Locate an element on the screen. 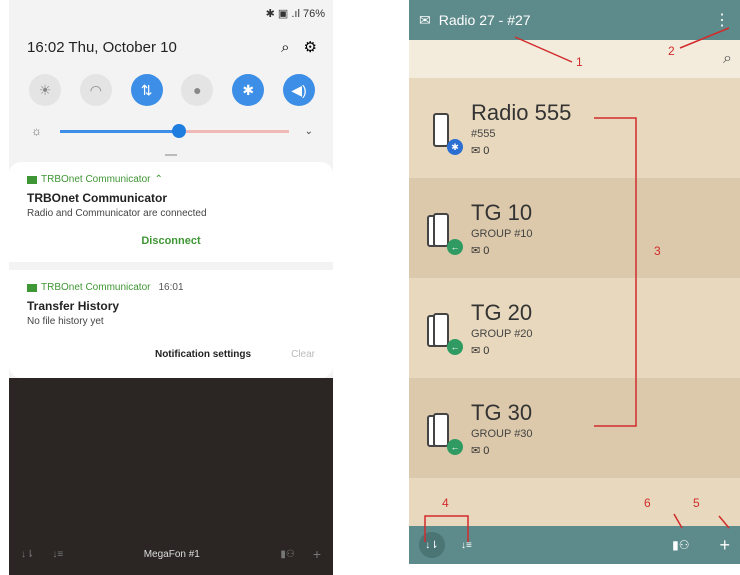  item-name: TG 20 is located at coordinates (502, 312).